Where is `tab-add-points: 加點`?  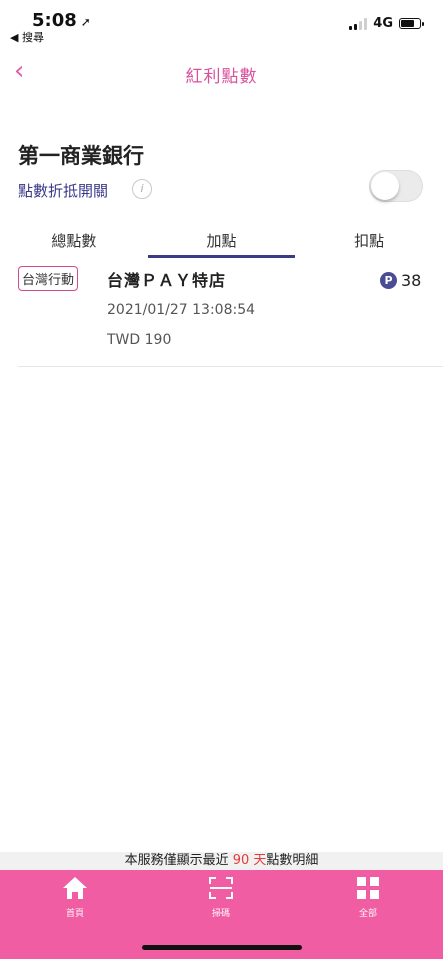
tab-add-points: 加點 is located at coordinates (221, 242).